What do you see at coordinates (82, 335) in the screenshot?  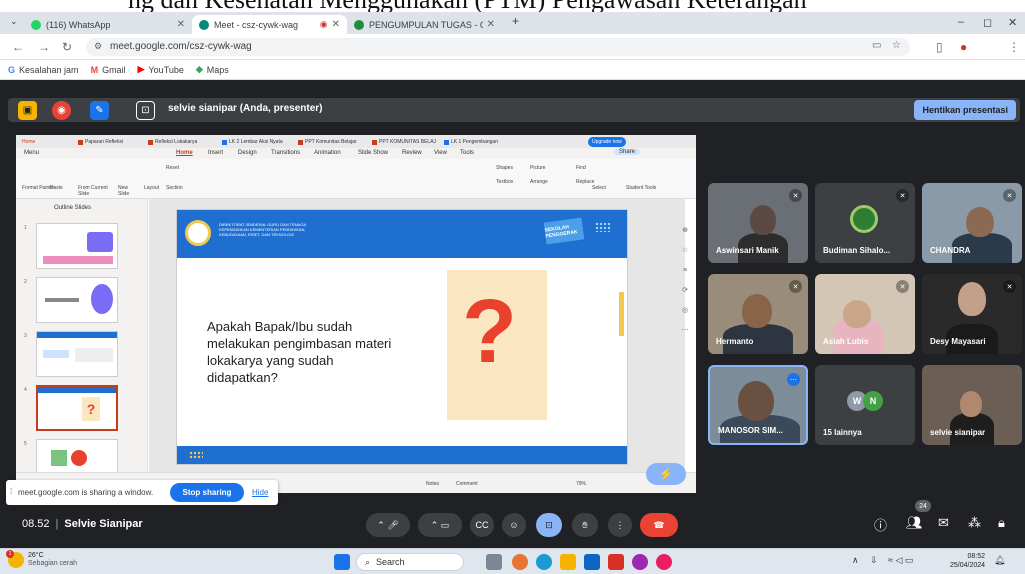 I see `slide-thumbnail-pane: Outline Slides 1 2 3 4 ? 5` at bounding box center [82, 335].